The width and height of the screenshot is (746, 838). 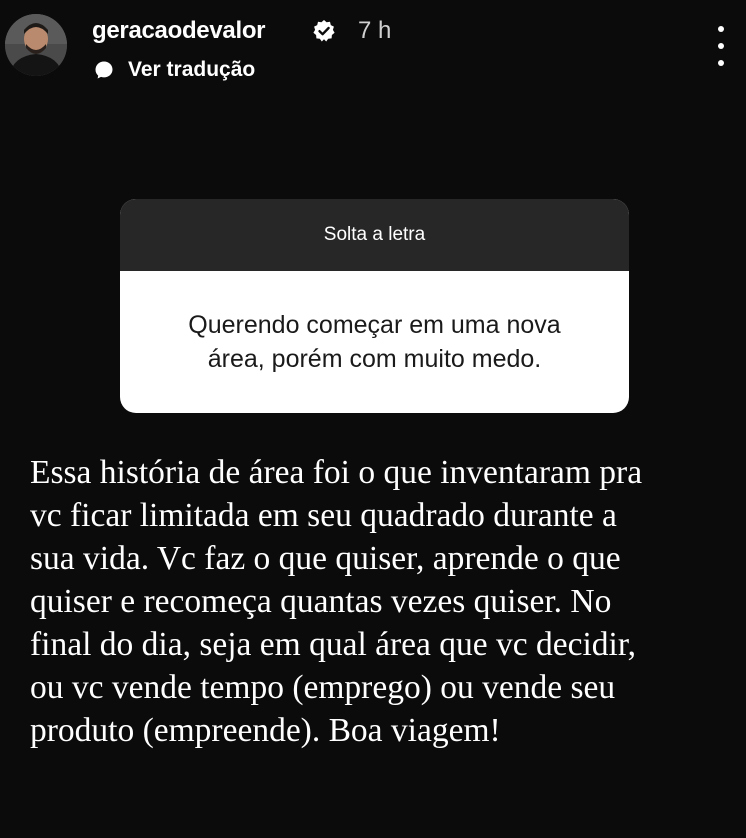 What do you see at coordinates (721, 29) in the screenshot?
I see `more-vertical-icon` at bounding box center [721, 29].